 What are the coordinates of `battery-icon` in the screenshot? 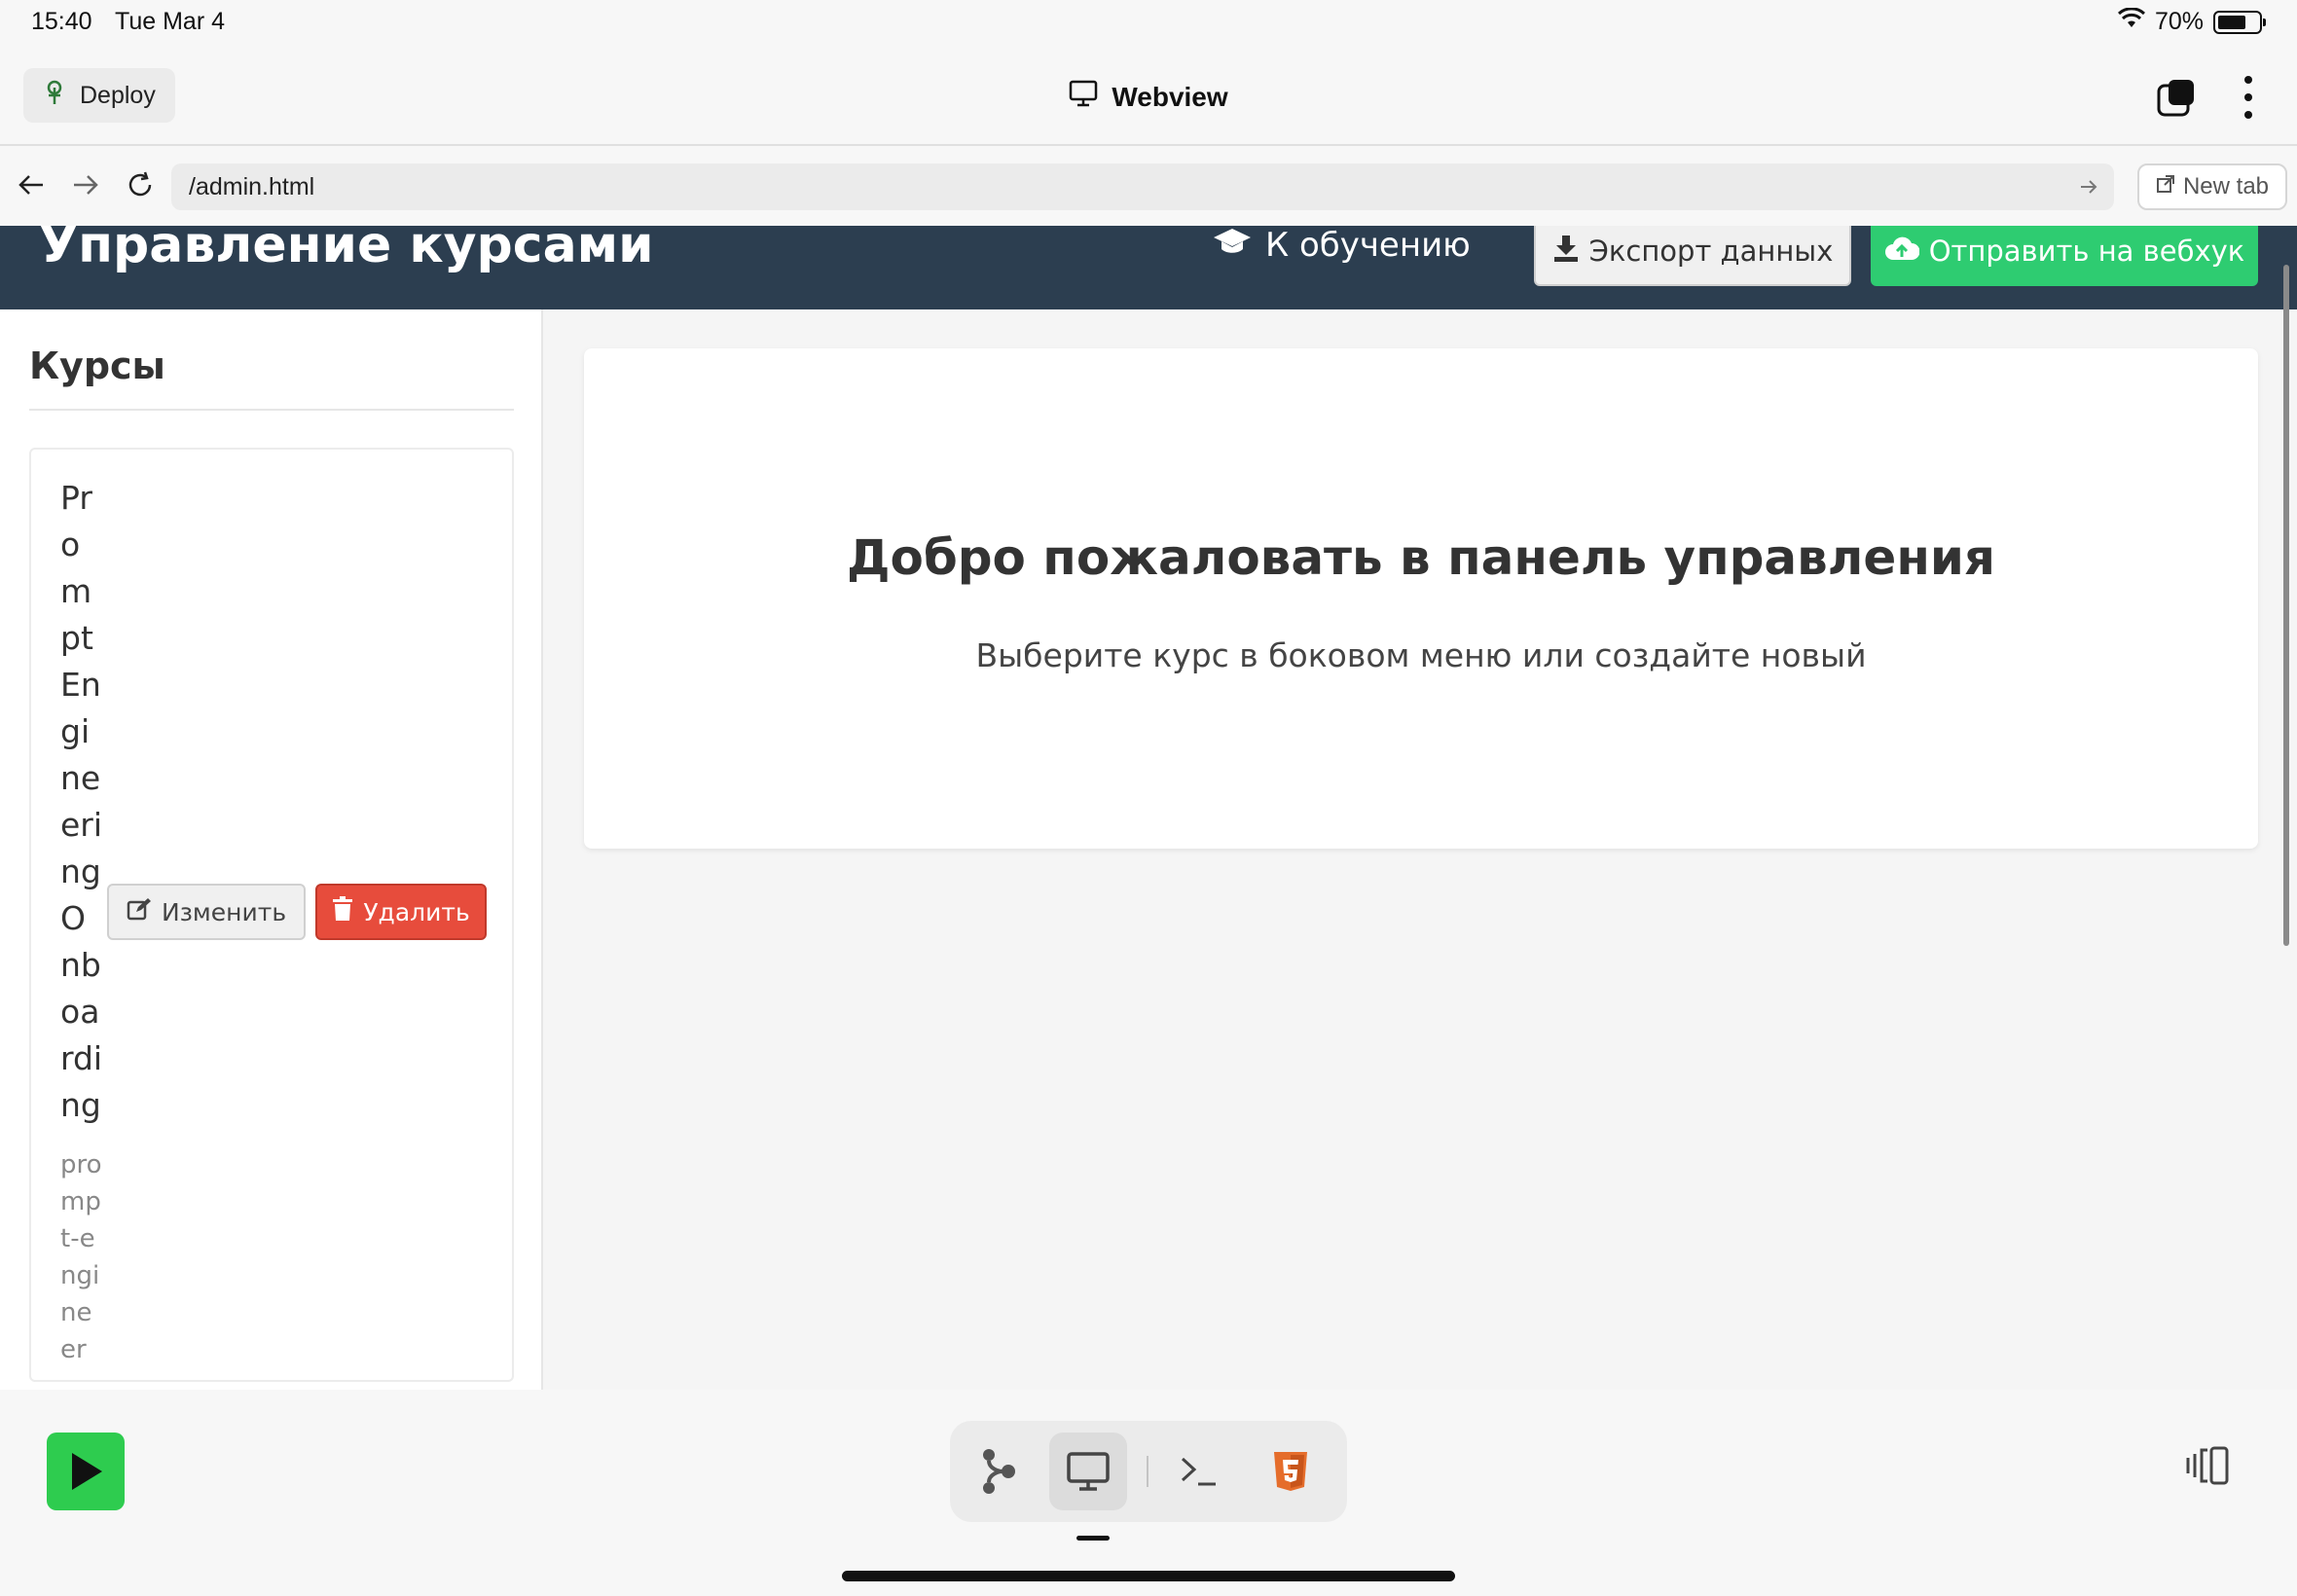 It's located at (2239, 22).